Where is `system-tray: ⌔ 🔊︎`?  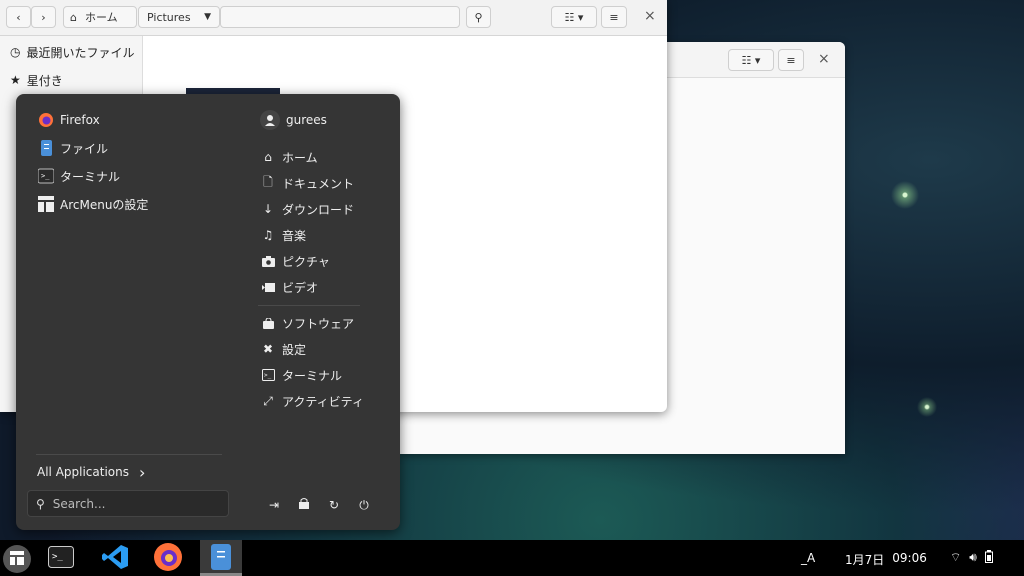 system-tray: ⌔ 🔊︎ is located at coordinates (971, 558).